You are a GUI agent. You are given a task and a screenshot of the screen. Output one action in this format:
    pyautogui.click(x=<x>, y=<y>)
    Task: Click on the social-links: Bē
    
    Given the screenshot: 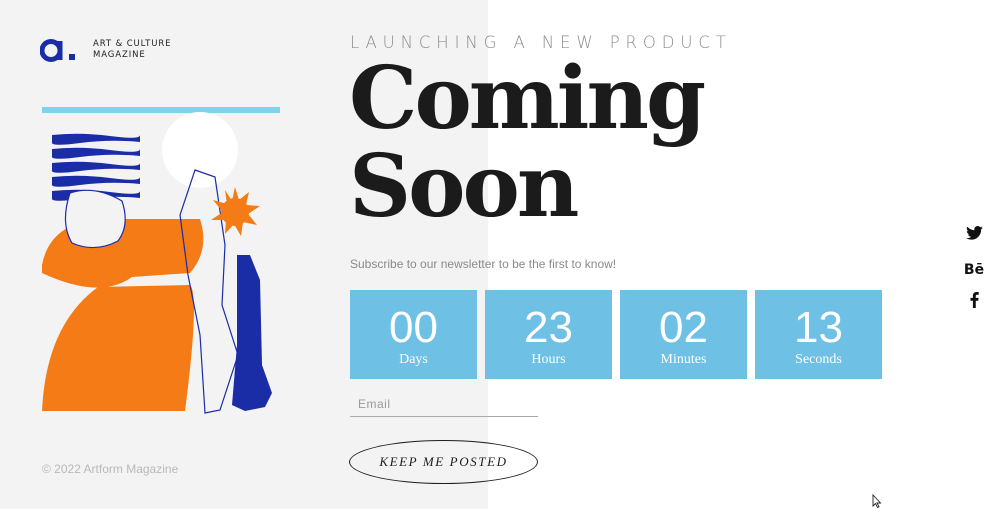 What is the action you would take?
    pyautogui.click(x=974, y=275)
    